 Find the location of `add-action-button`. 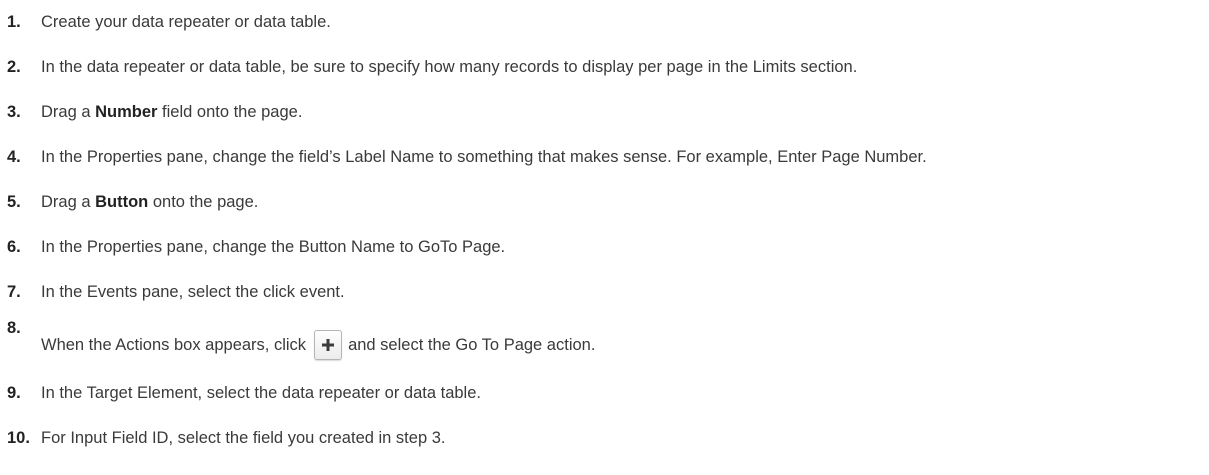

add-action-button is located at coordinates (328, 345).